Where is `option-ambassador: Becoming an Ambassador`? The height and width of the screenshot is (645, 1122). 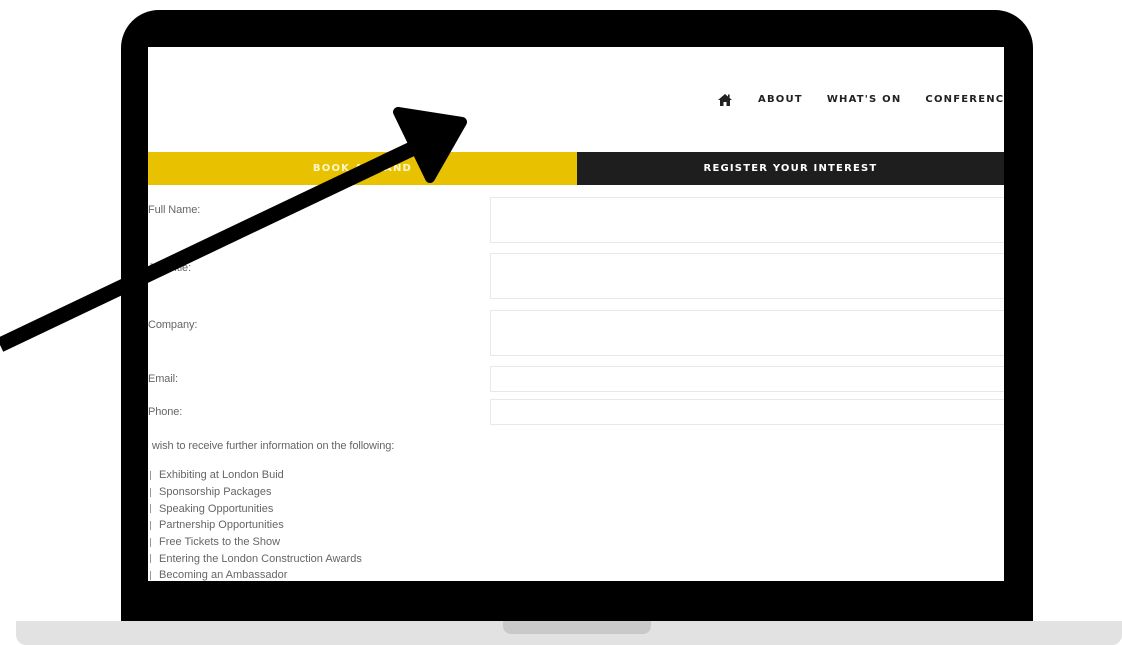 option-ambassador: Becoming an Ambassador is located at coordinates (255, 574).